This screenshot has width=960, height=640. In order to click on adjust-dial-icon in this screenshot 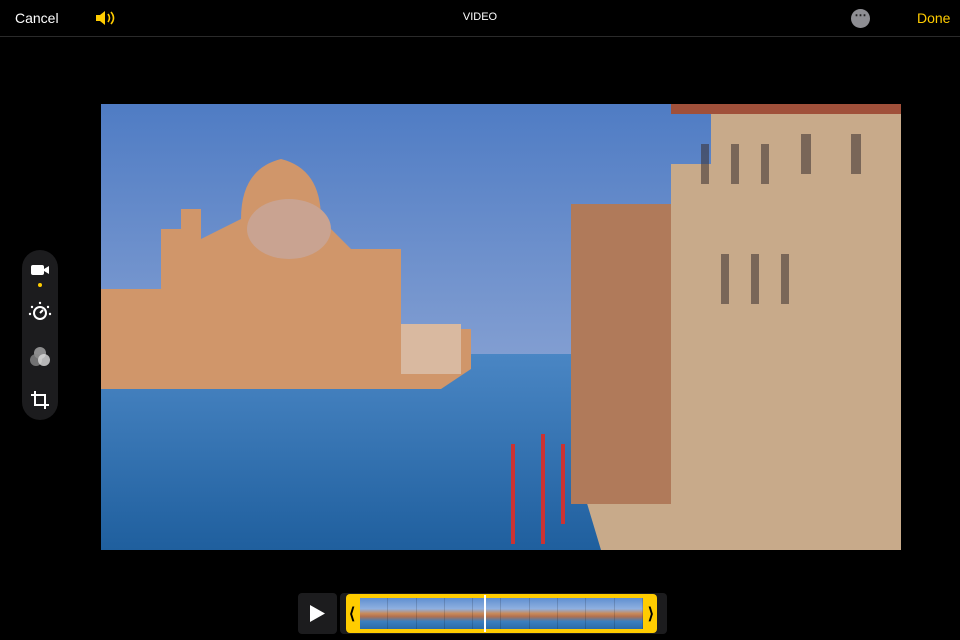, I will do `click(40, 312)`.